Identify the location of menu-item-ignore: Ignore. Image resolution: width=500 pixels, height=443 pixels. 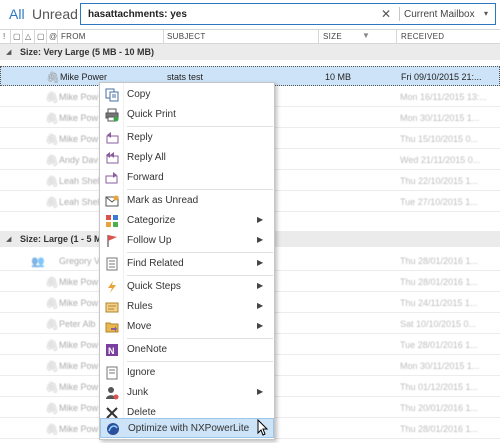
(187, 373).